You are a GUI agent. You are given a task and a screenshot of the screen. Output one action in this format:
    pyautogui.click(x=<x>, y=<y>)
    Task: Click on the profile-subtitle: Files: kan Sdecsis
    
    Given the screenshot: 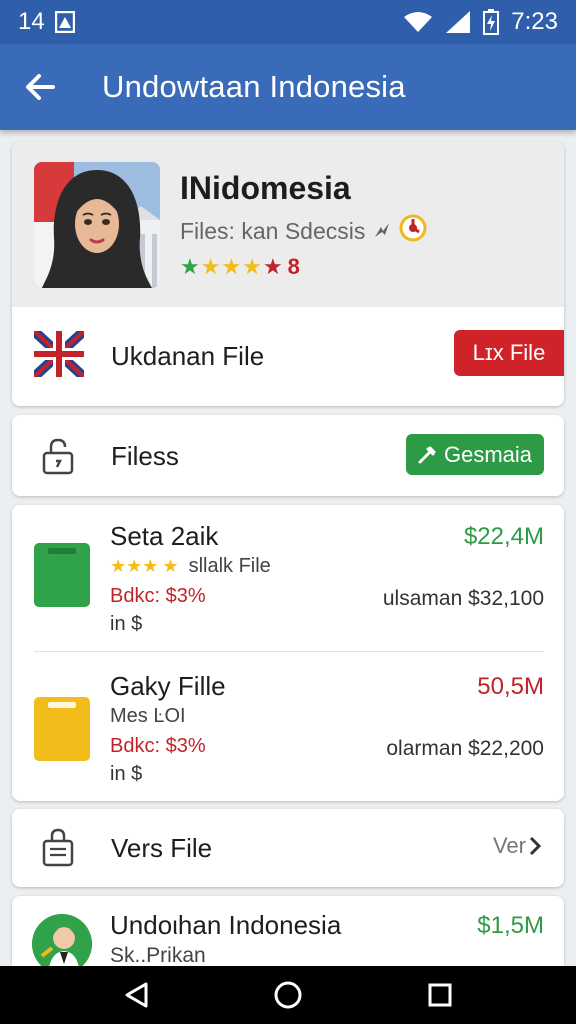 What is the action you would take?
    pyautogui.click(x=303, y=231)
    